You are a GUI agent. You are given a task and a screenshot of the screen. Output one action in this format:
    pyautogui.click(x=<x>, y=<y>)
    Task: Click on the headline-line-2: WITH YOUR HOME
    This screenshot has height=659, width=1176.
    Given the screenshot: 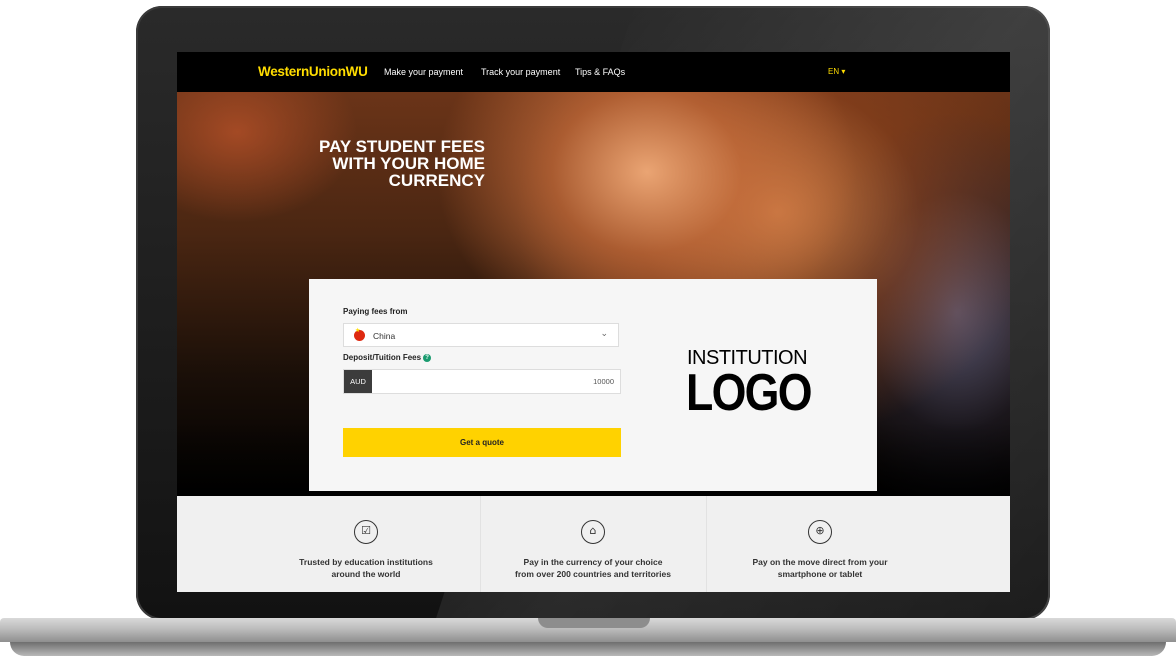 What is the action you would take?
    pyautogui.click(x=408, y=163)
    